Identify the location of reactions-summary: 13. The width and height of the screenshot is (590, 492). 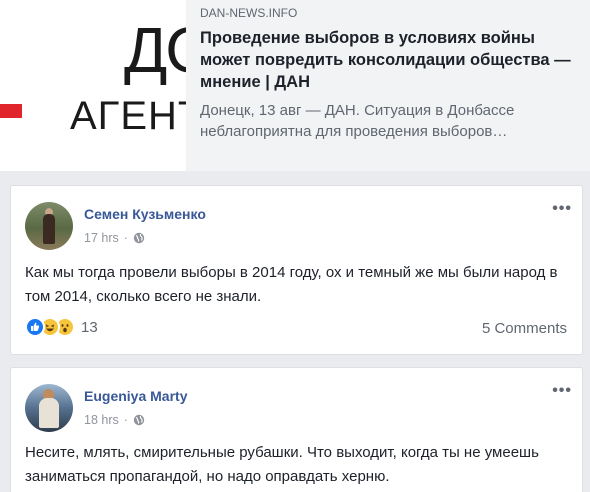
(61, 327).